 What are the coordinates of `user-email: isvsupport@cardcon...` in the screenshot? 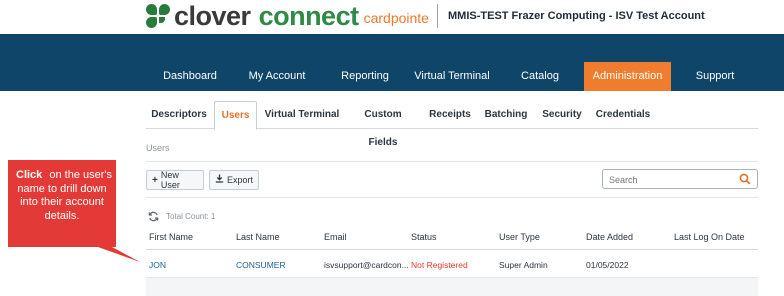 It's located at (366, 265).